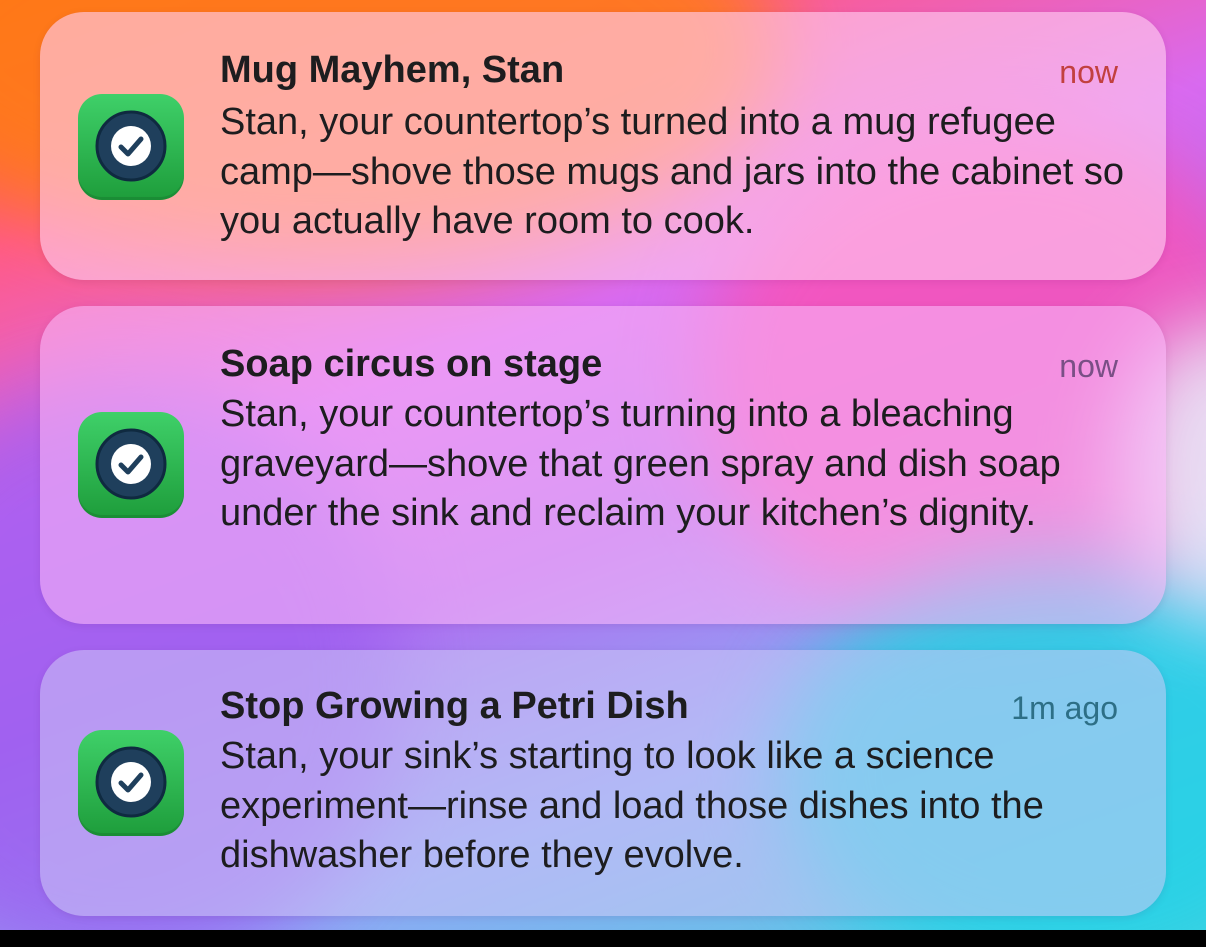 The image size is (1206, 947). I want to click on notification-title: Stop Growing a Petri Dish, so click(454, 706).